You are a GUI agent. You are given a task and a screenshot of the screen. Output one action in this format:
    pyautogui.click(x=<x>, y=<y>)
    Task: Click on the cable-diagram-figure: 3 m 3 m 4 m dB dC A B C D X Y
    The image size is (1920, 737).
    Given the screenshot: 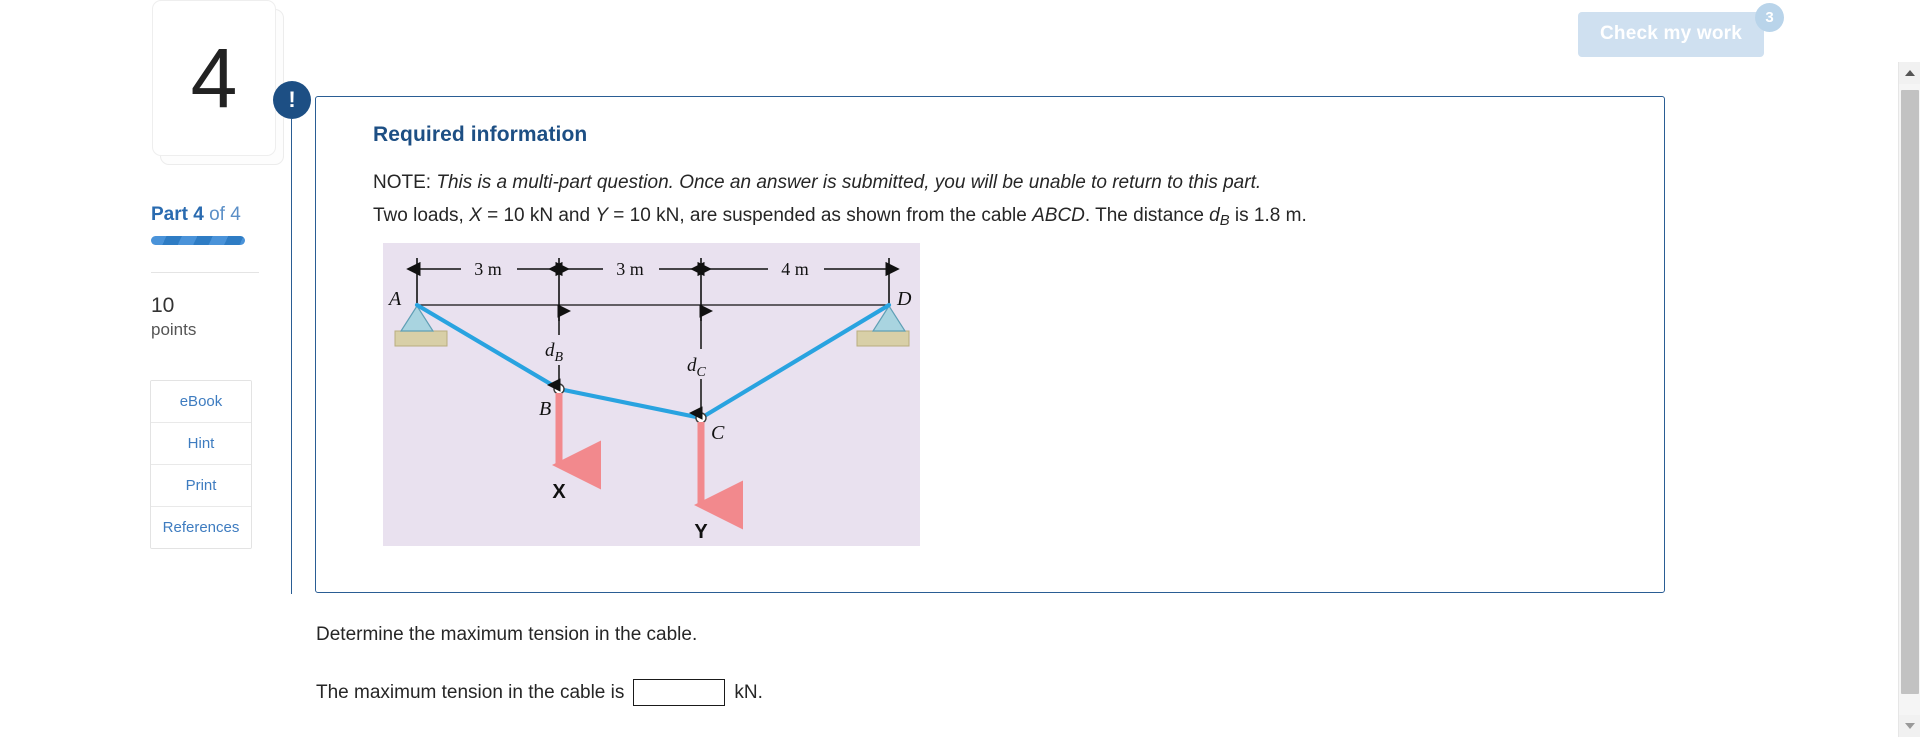 What is the action you would take?
    pyautogui.click(x=651, y=394)
    